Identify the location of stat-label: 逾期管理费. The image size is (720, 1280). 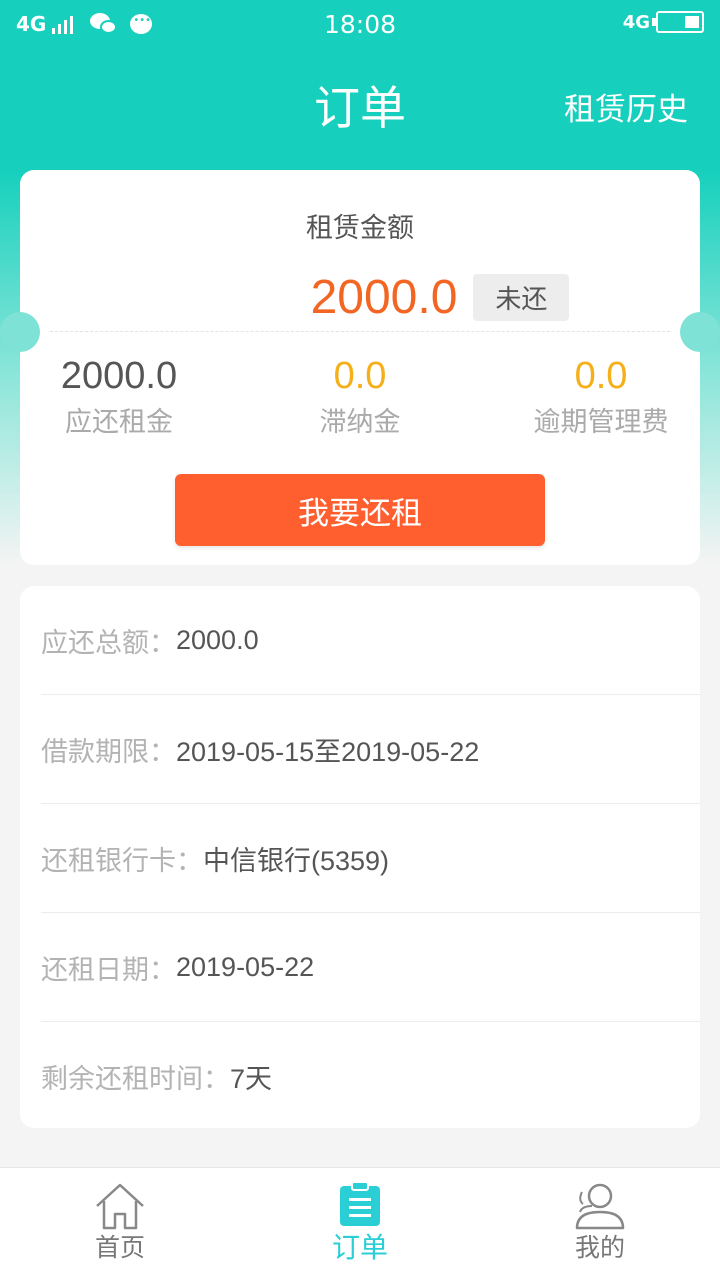
(601, 422).